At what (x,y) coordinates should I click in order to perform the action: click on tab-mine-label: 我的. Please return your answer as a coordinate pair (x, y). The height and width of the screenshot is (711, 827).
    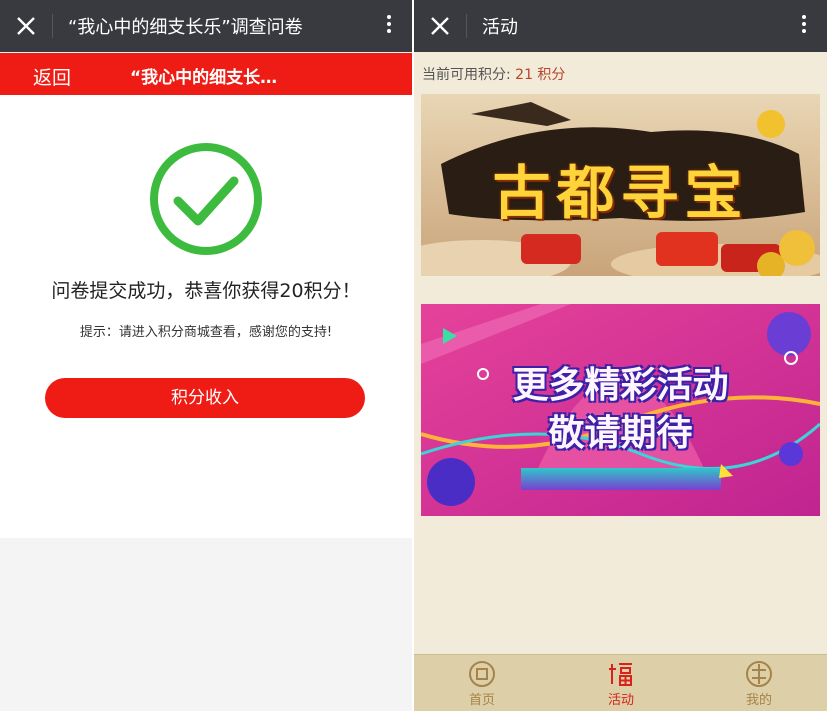
    Looking at the image, I should click on (758, 700).